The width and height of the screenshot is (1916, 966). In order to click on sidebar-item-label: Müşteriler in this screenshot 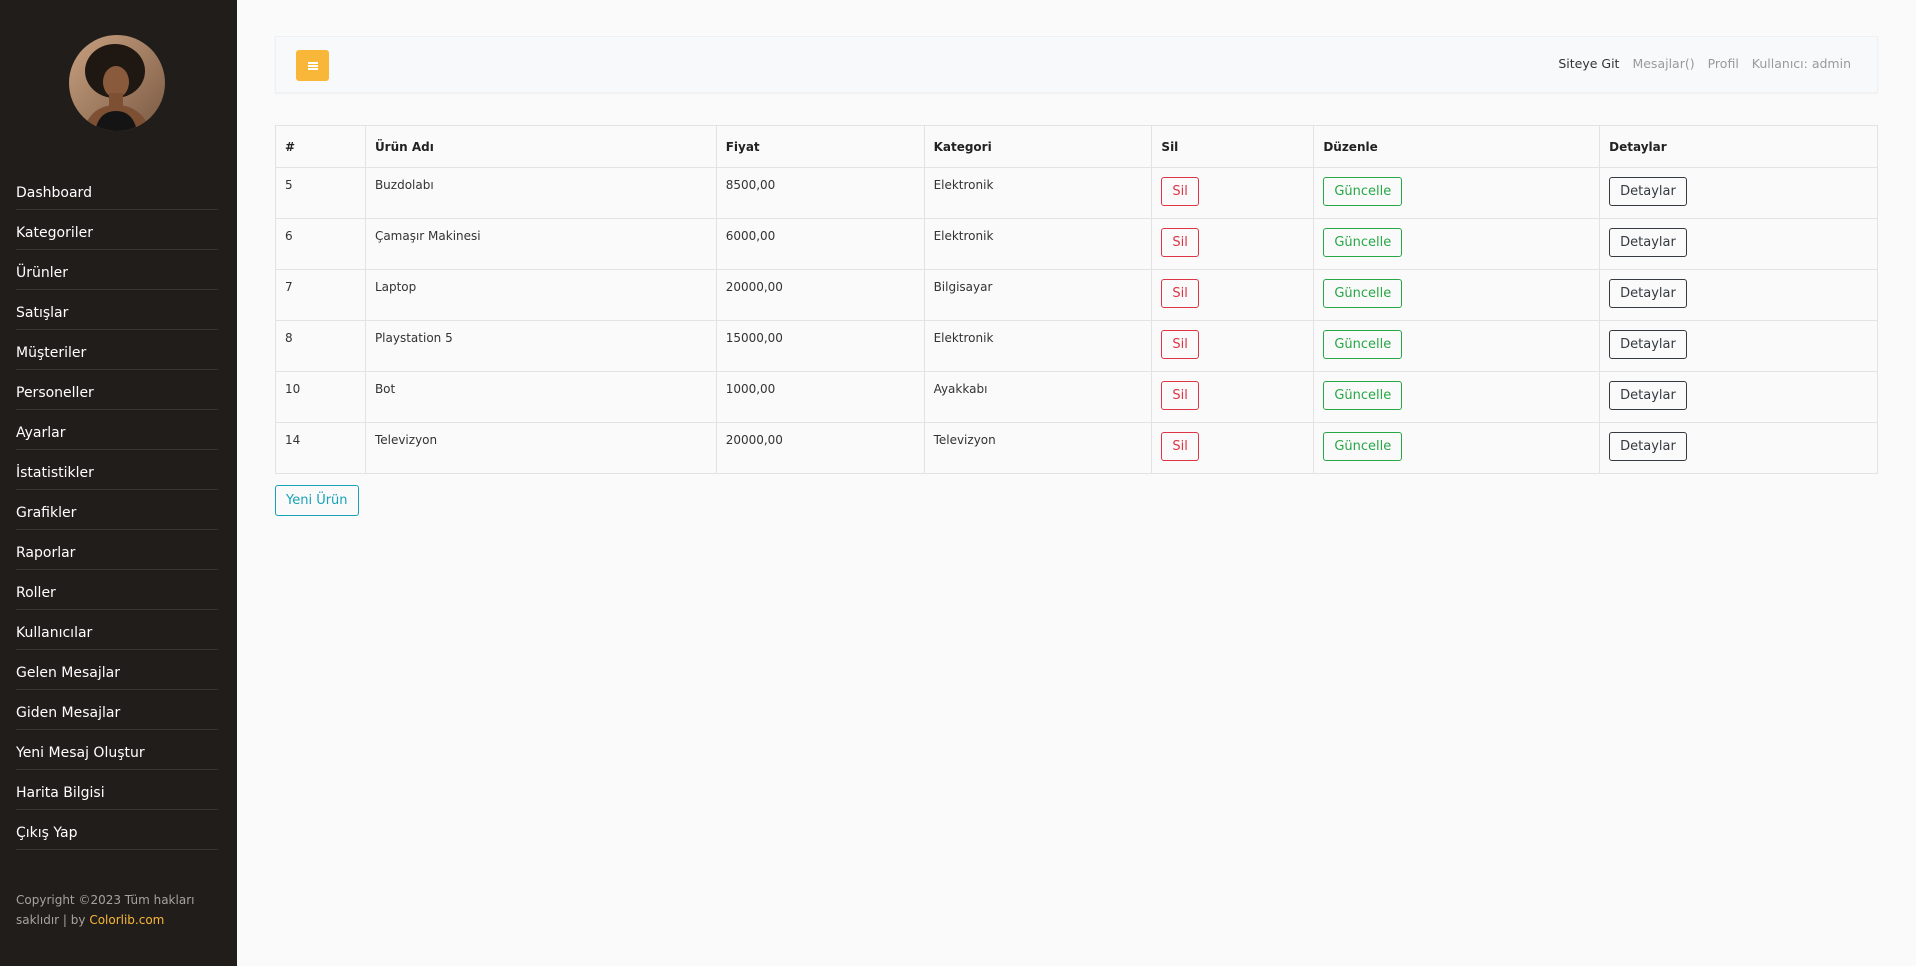, I will do `click(51, 353)`.